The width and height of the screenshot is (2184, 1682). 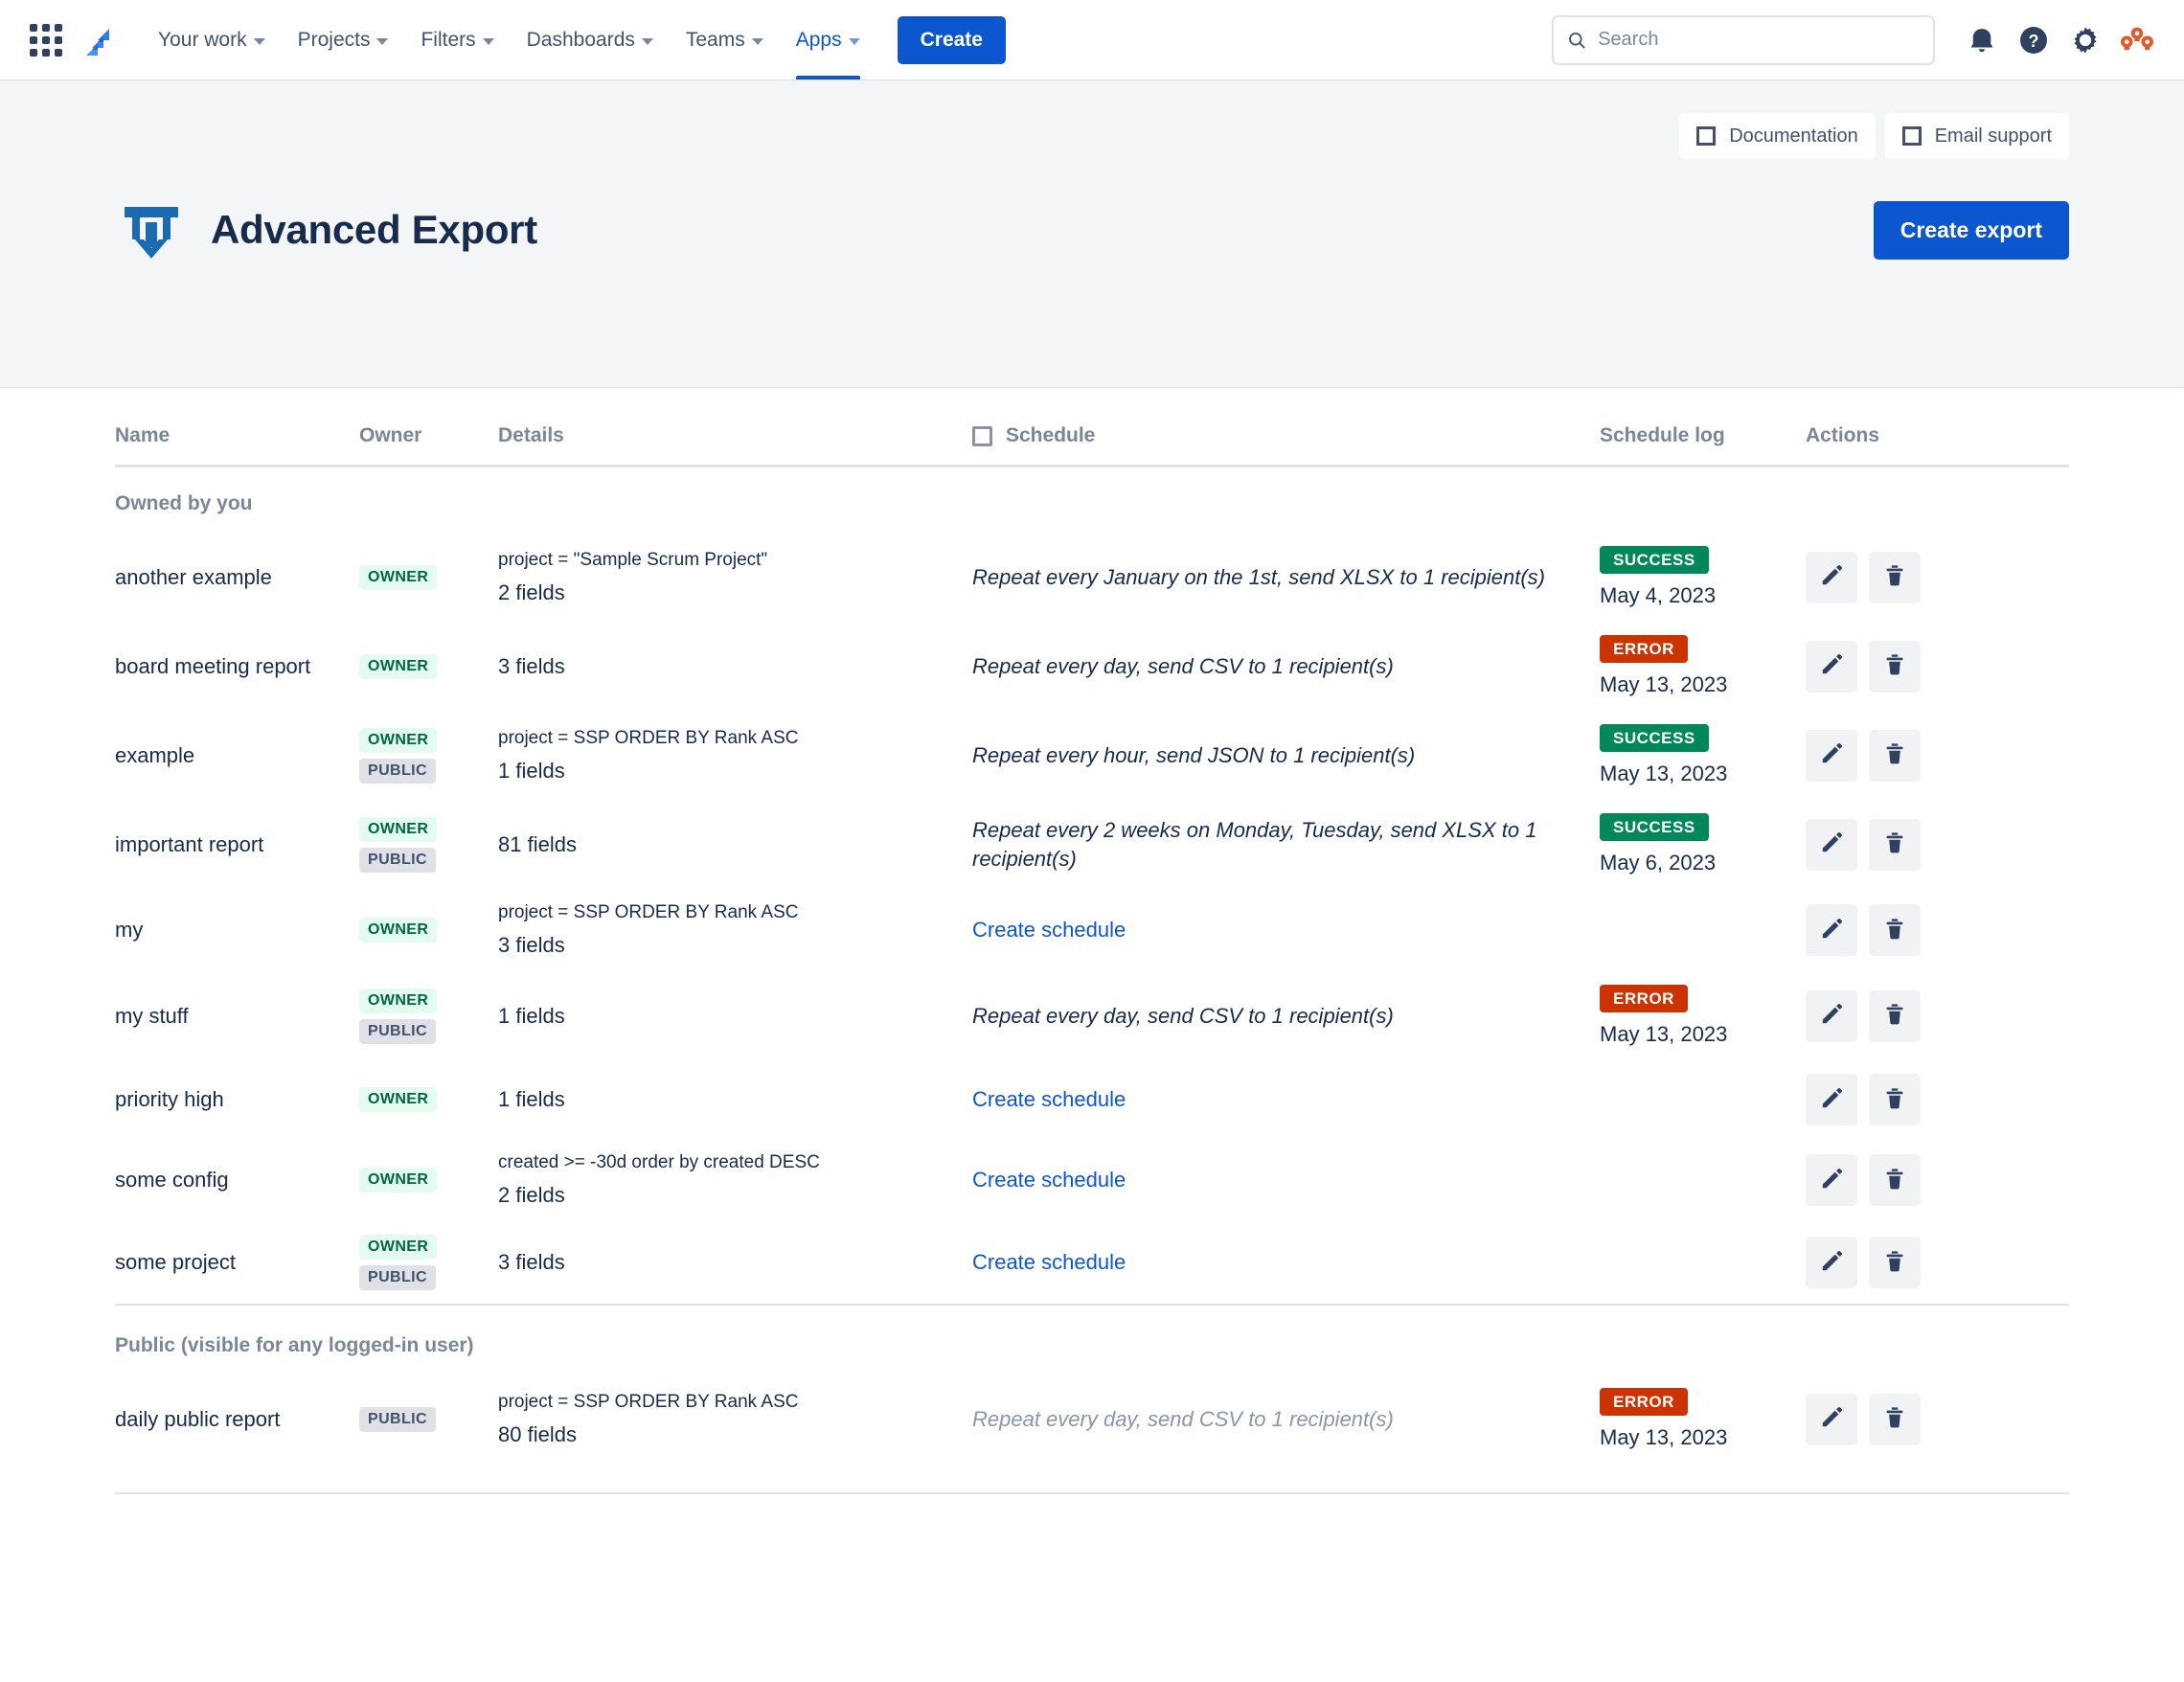 I want to click on column-header-schedule-label: Schedule, so click(x=1051, y=435).